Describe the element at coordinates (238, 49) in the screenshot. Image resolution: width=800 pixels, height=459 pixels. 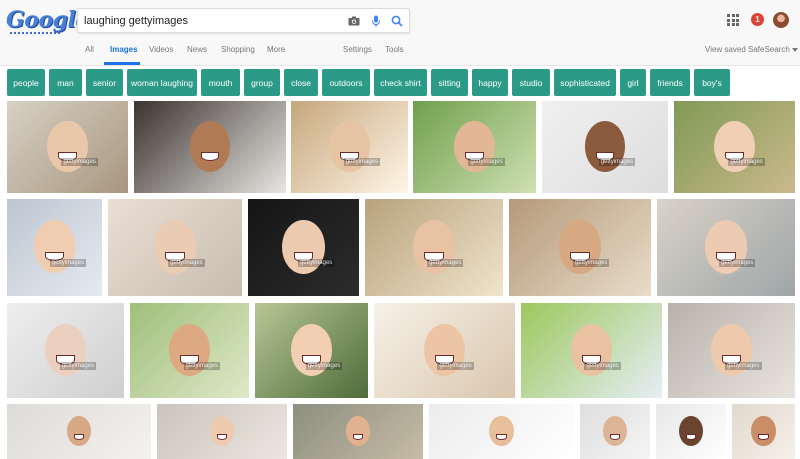
I see `tab-shopping: Shopping` at that location.